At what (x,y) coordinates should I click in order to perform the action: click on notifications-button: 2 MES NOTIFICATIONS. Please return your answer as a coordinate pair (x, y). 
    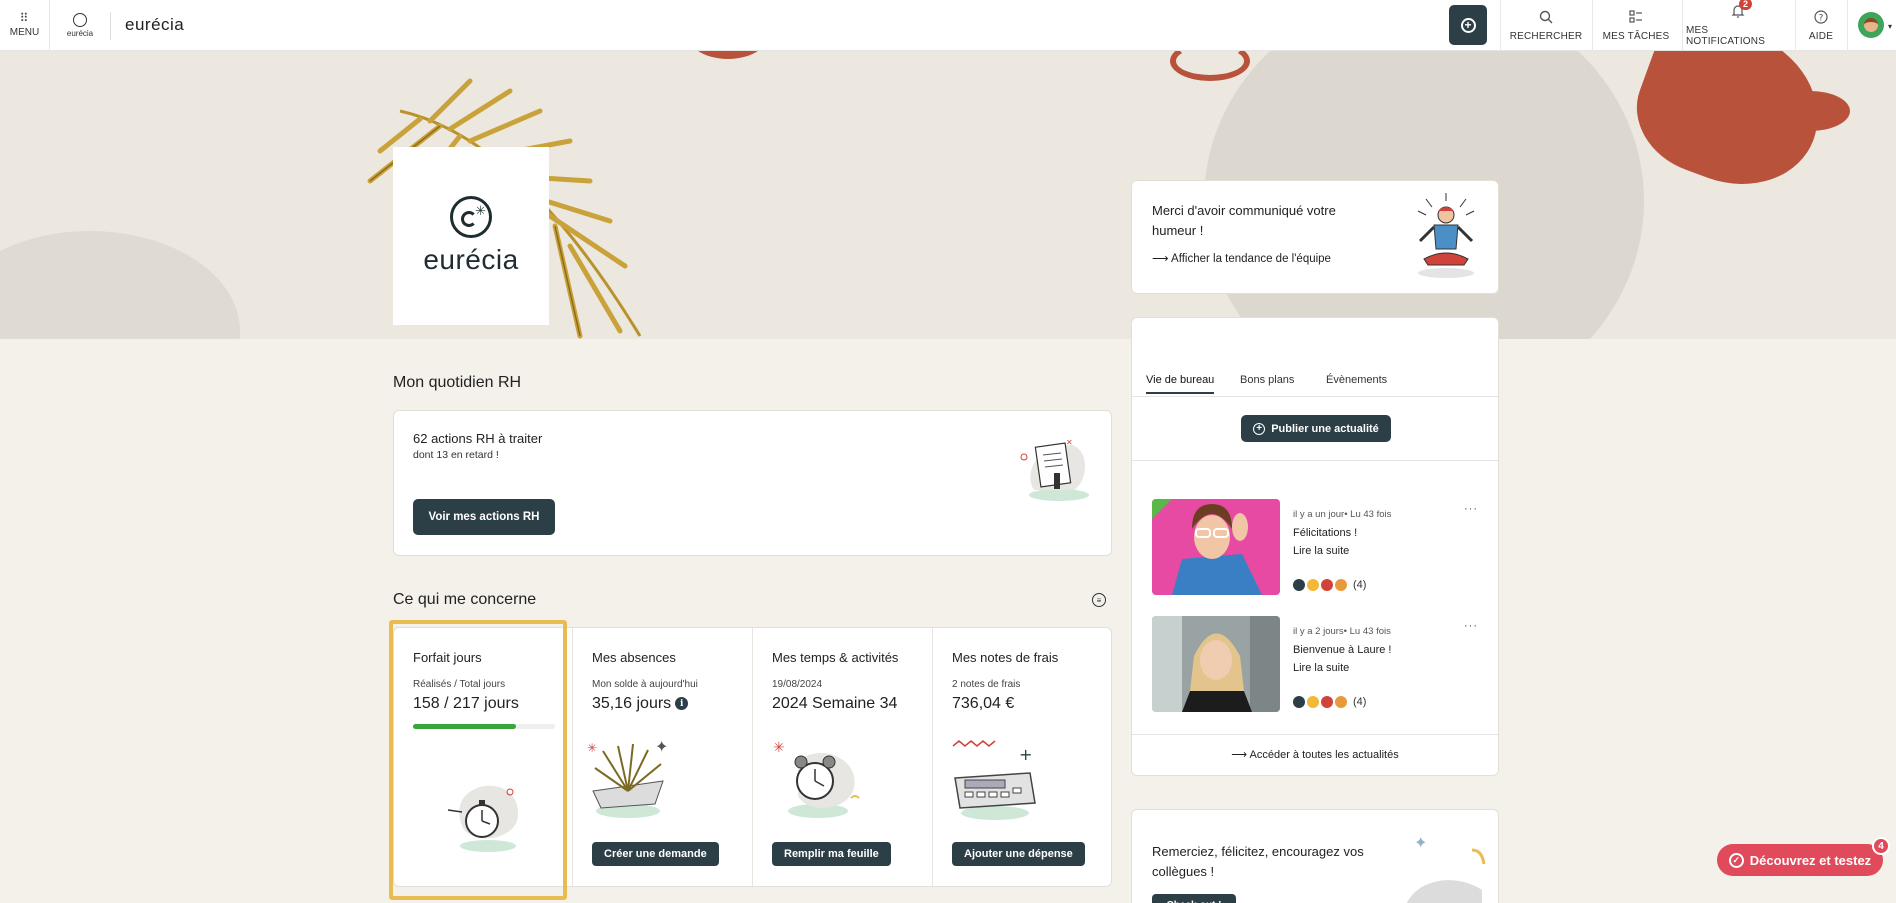
    Looking at the image, I should click on (1738, 25).